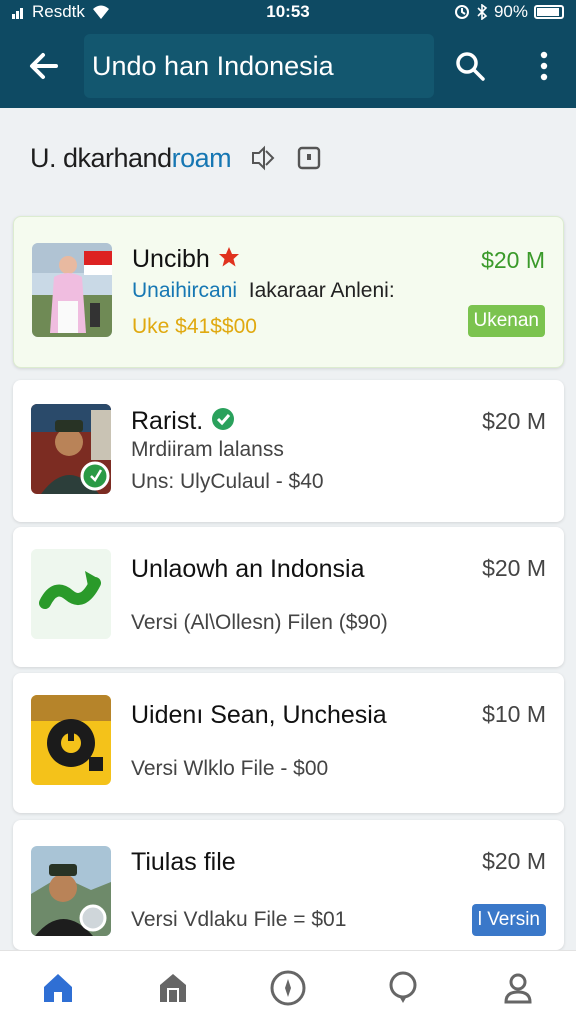  I want to click on bottom-navigation, so click(288, 987).